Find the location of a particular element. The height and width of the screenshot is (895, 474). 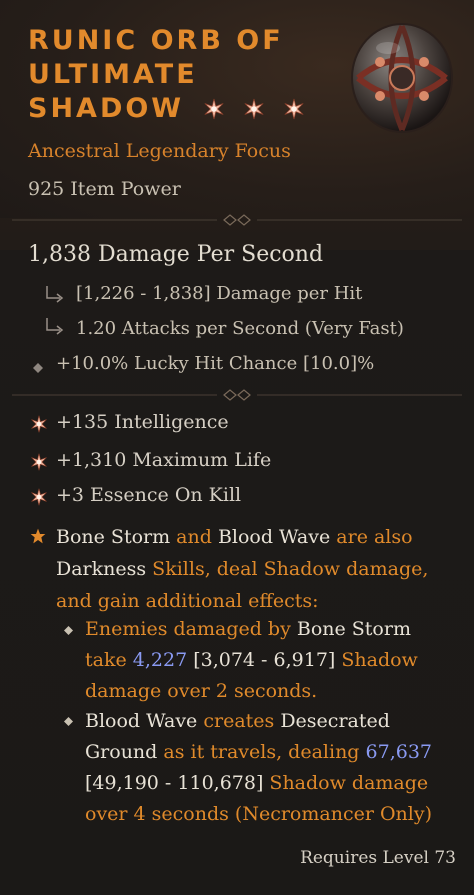

affix-text: +1,310 Maximum Life is located at coordinates (164, 460).